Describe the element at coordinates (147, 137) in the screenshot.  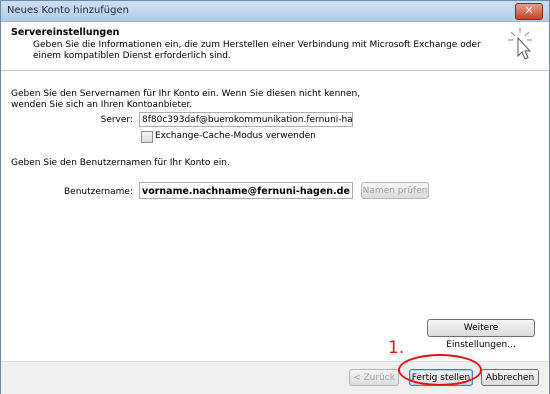
I see `cache-mode-checkbox` at that location.